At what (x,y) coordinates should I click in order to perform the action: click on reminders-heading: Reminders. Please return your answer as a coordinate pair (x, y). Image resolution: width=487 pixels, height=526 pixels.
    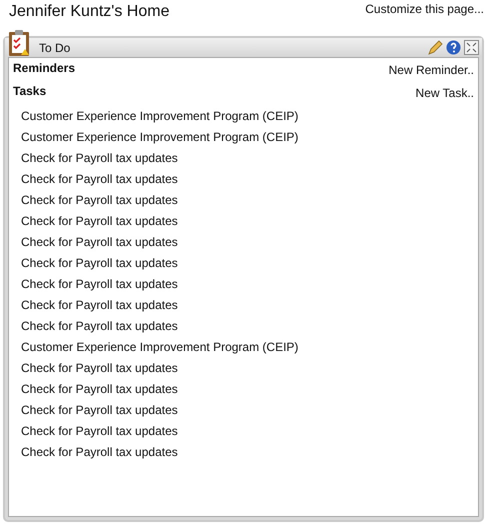
    Looking at the image, I should click on (44, 68).